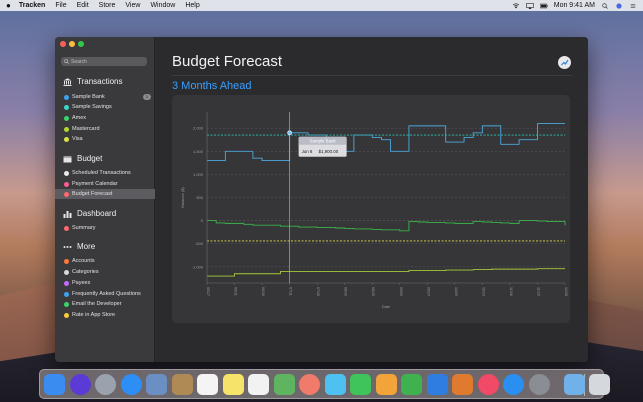 This screenshot has width=643, height=402. I want to click on sidebar-item-accounts: Accounts, so click(109, 261).